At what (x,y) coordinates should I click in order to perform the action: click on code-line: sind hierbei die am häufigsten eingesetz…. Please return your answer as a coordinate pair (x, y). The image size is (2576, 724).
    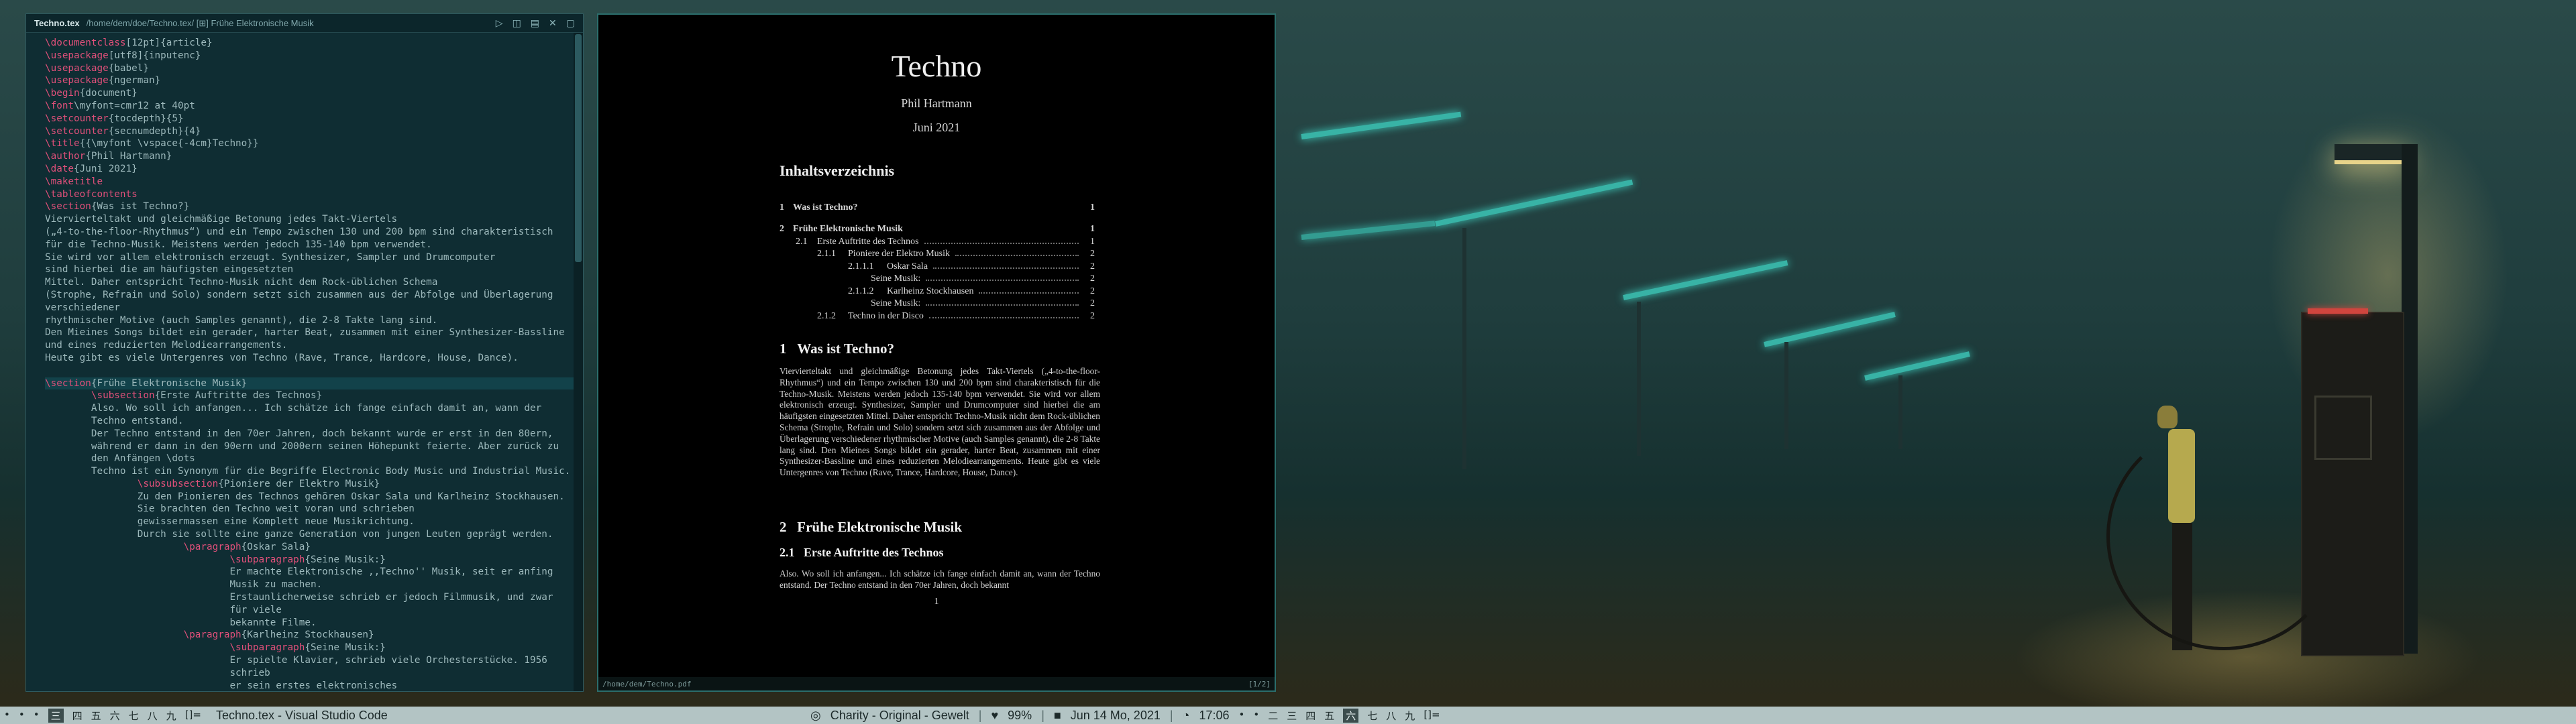
    Looking at the image, I should click on (314, 269).